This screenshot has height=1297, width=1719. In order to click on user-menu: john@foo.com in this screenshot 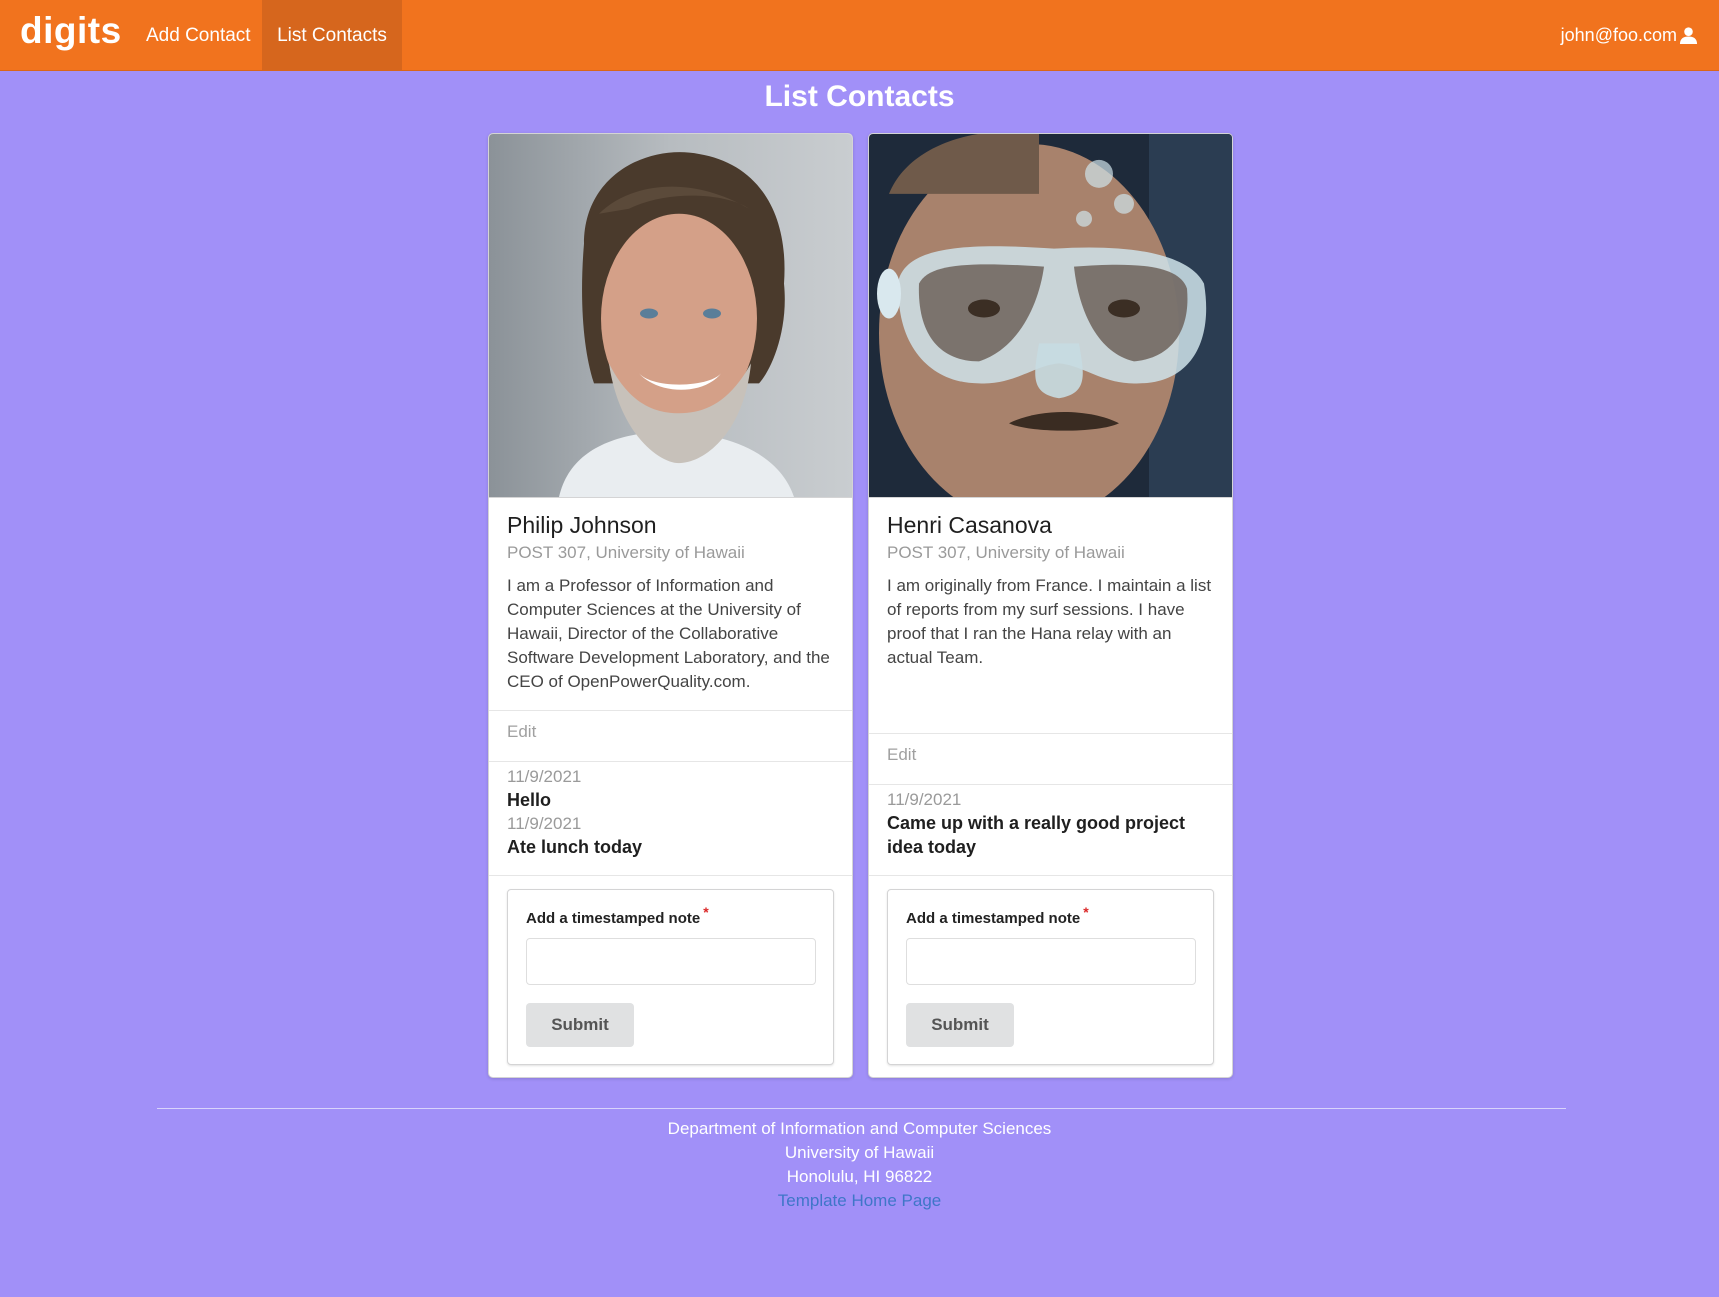, I will do `click(1629, 35)`.